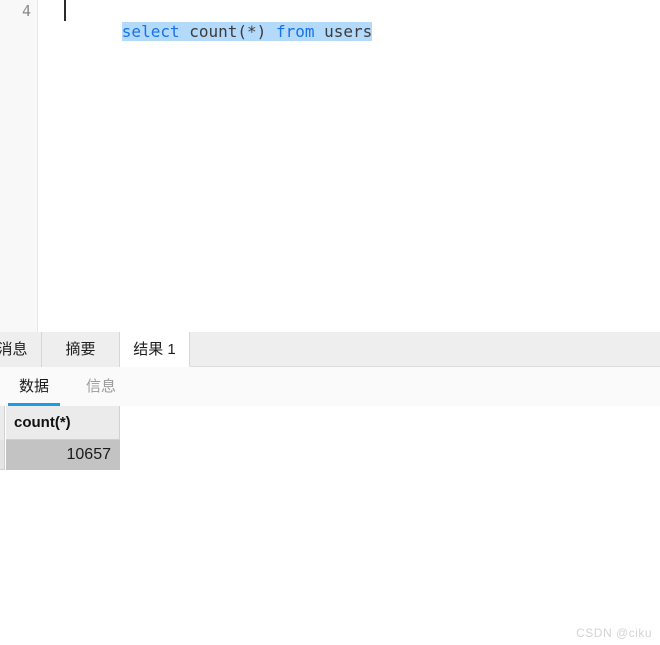  What do you see at coordinates (101, 389) in the screenshot?
I see `sub-tab-info: 信息` at bounding box center [101, 389].